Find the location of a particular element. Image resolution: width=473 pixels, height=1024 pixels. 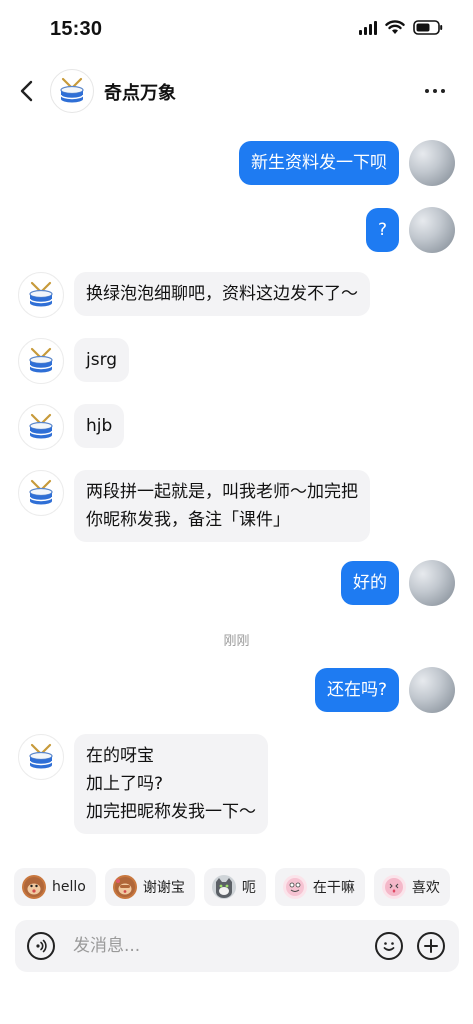

message-row-outgoing: ? is located at coordinates (236, 230).